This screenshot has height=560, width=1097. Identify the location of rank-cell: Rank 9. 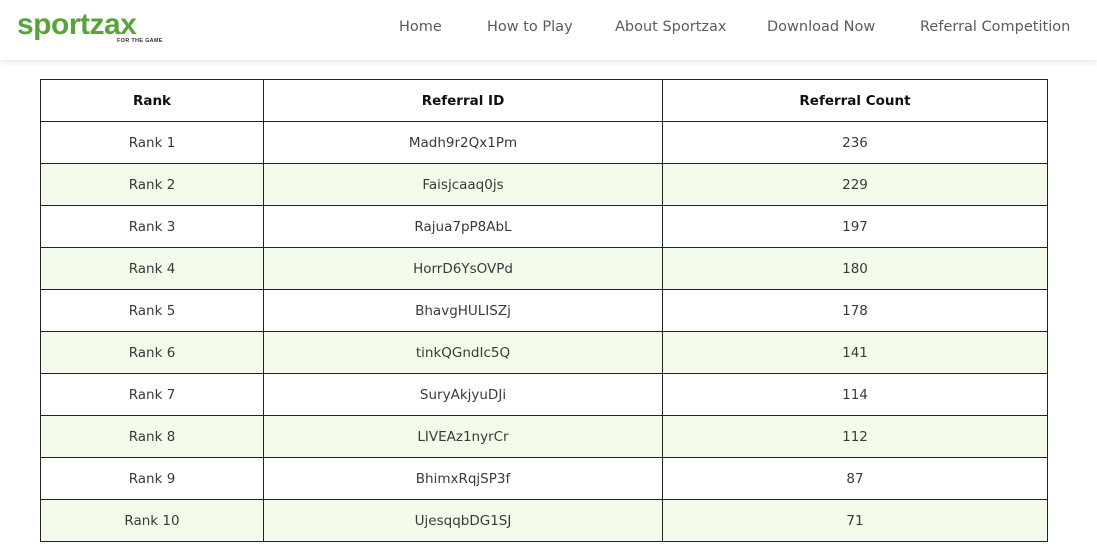
(152, 478).